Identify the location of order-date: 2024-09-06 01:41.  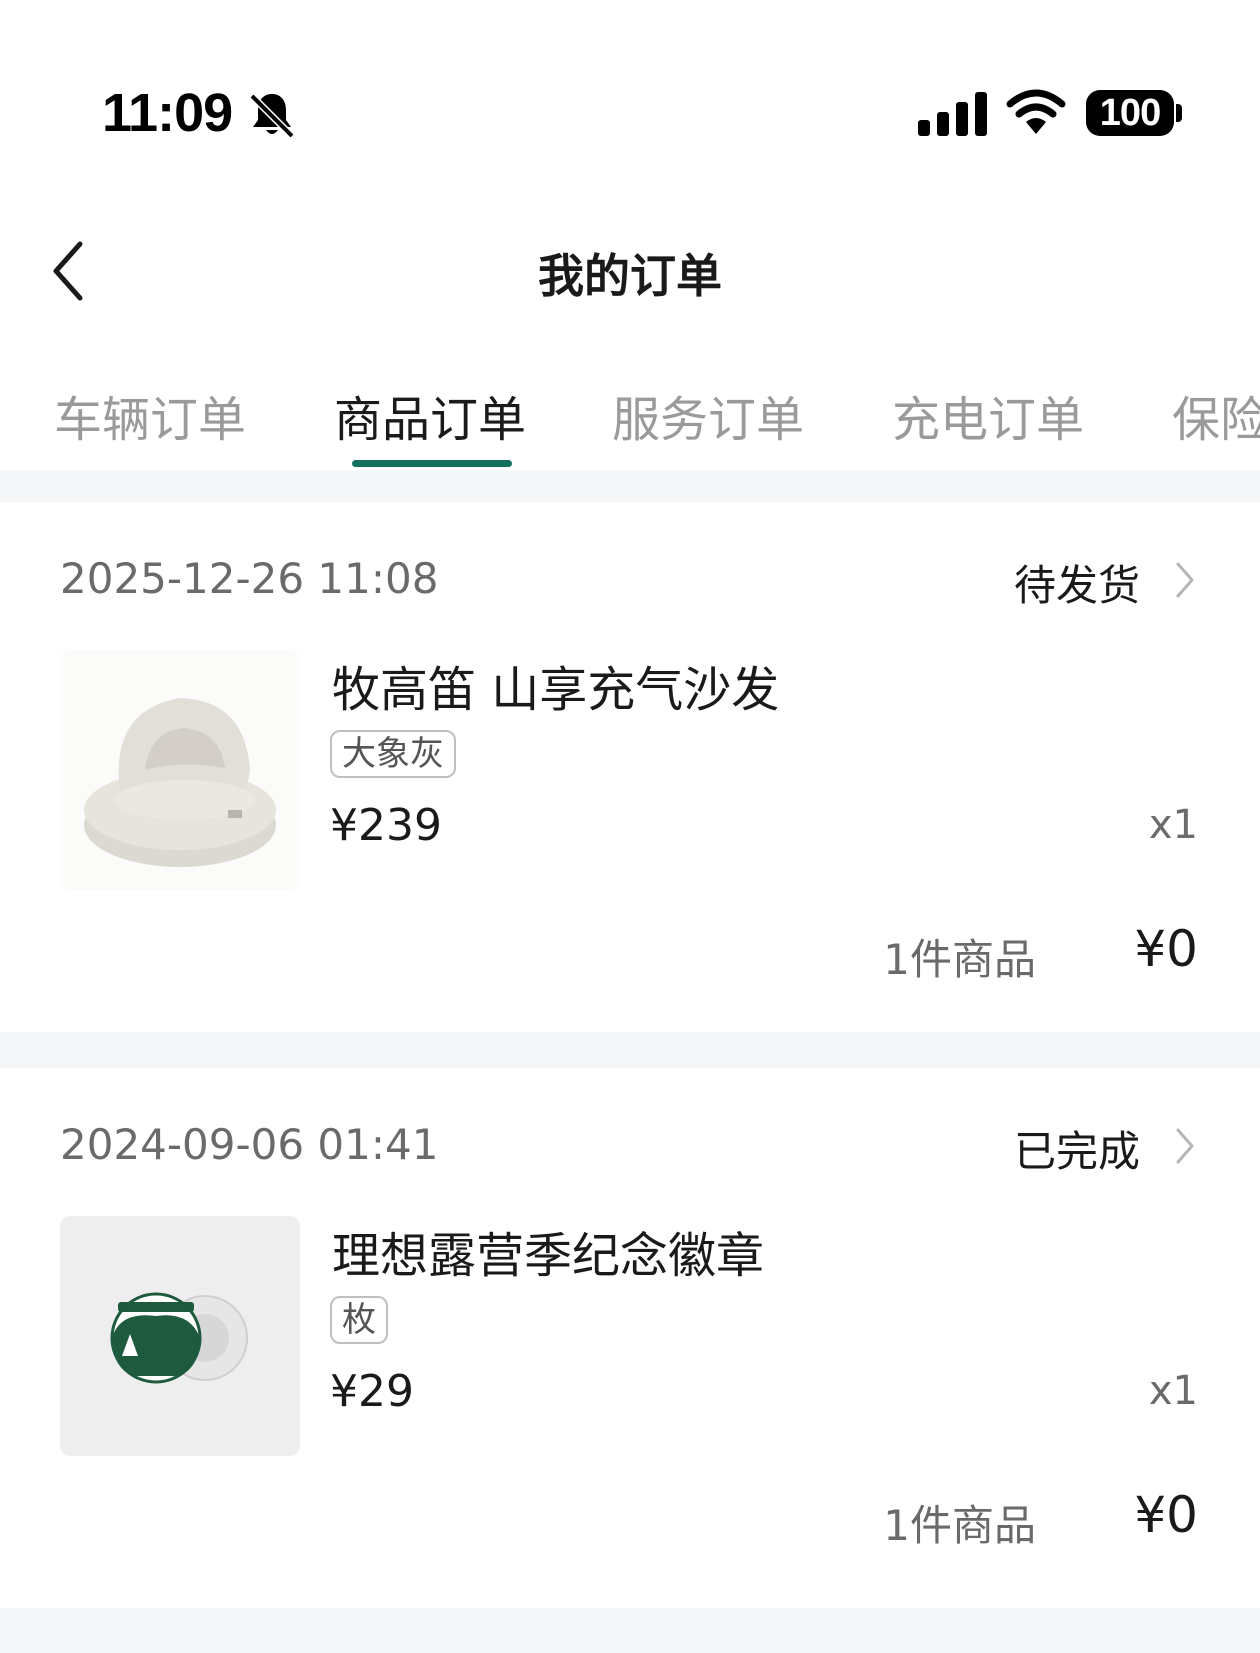
(249, 1144).